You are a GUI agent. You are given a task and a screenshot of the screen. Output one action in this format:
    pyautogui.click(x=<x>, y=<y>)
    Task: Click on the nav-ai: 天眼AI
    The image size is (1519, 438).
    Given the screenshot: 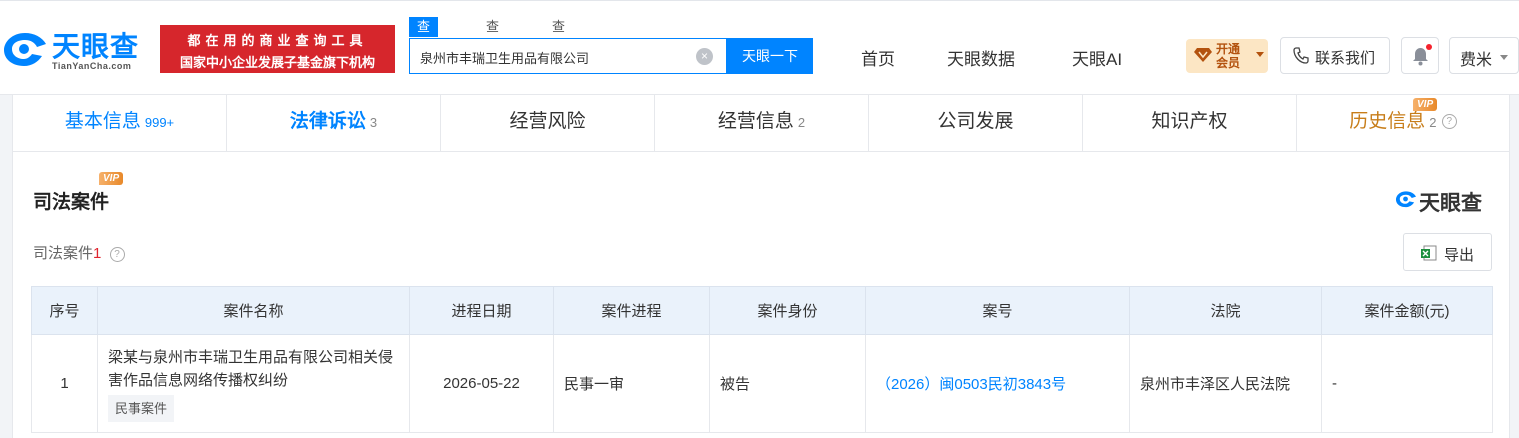 What is the action you would take?
    pyautogui.click(x=1097, y=57)
    